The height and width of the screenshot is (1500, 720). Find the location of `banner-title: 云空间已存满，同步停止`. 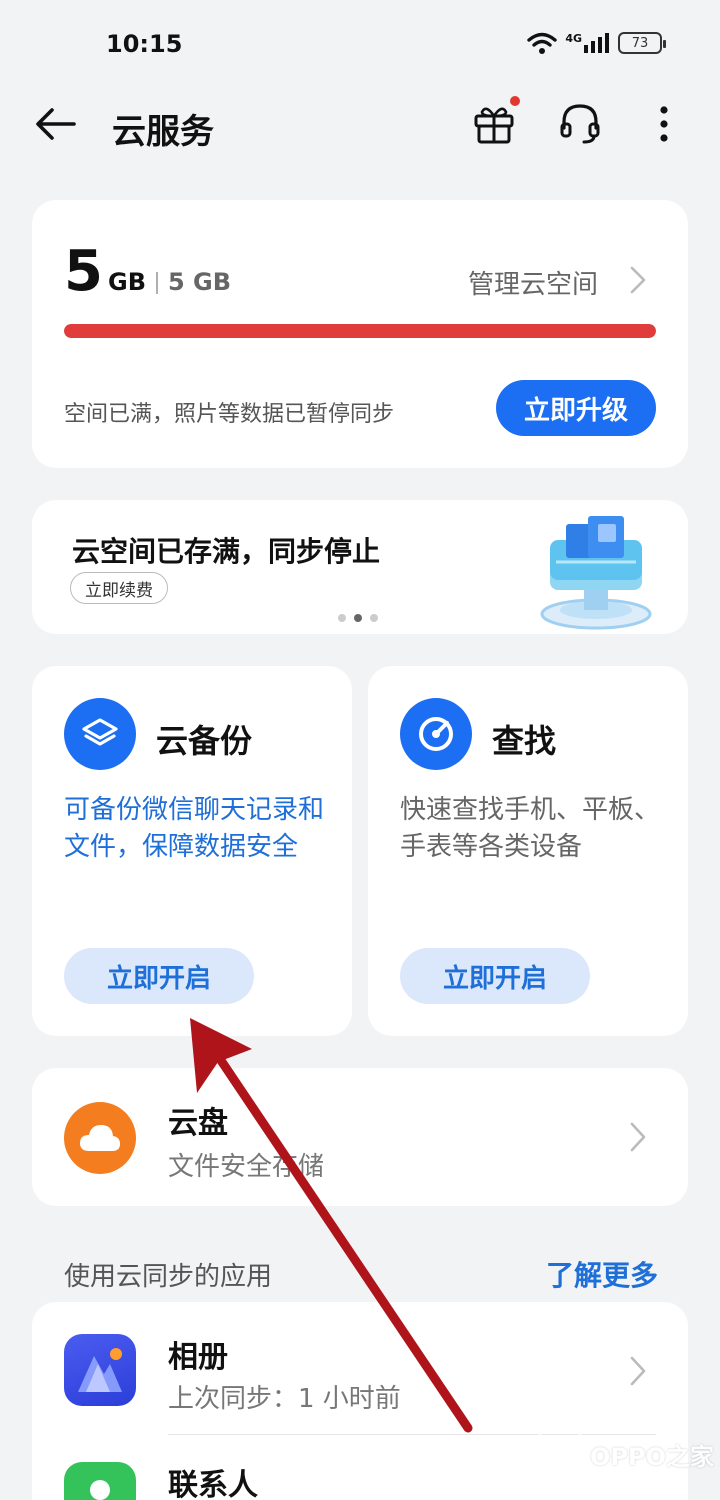

banner-title: 云空间已存满，同步停止 is located at coordinates (226, 551).